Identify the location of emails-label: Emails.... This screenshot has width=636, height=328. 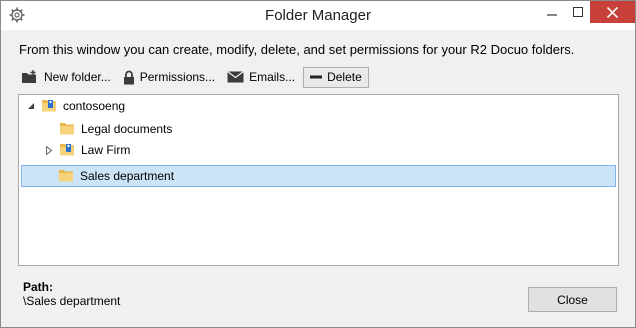
(272, 77).